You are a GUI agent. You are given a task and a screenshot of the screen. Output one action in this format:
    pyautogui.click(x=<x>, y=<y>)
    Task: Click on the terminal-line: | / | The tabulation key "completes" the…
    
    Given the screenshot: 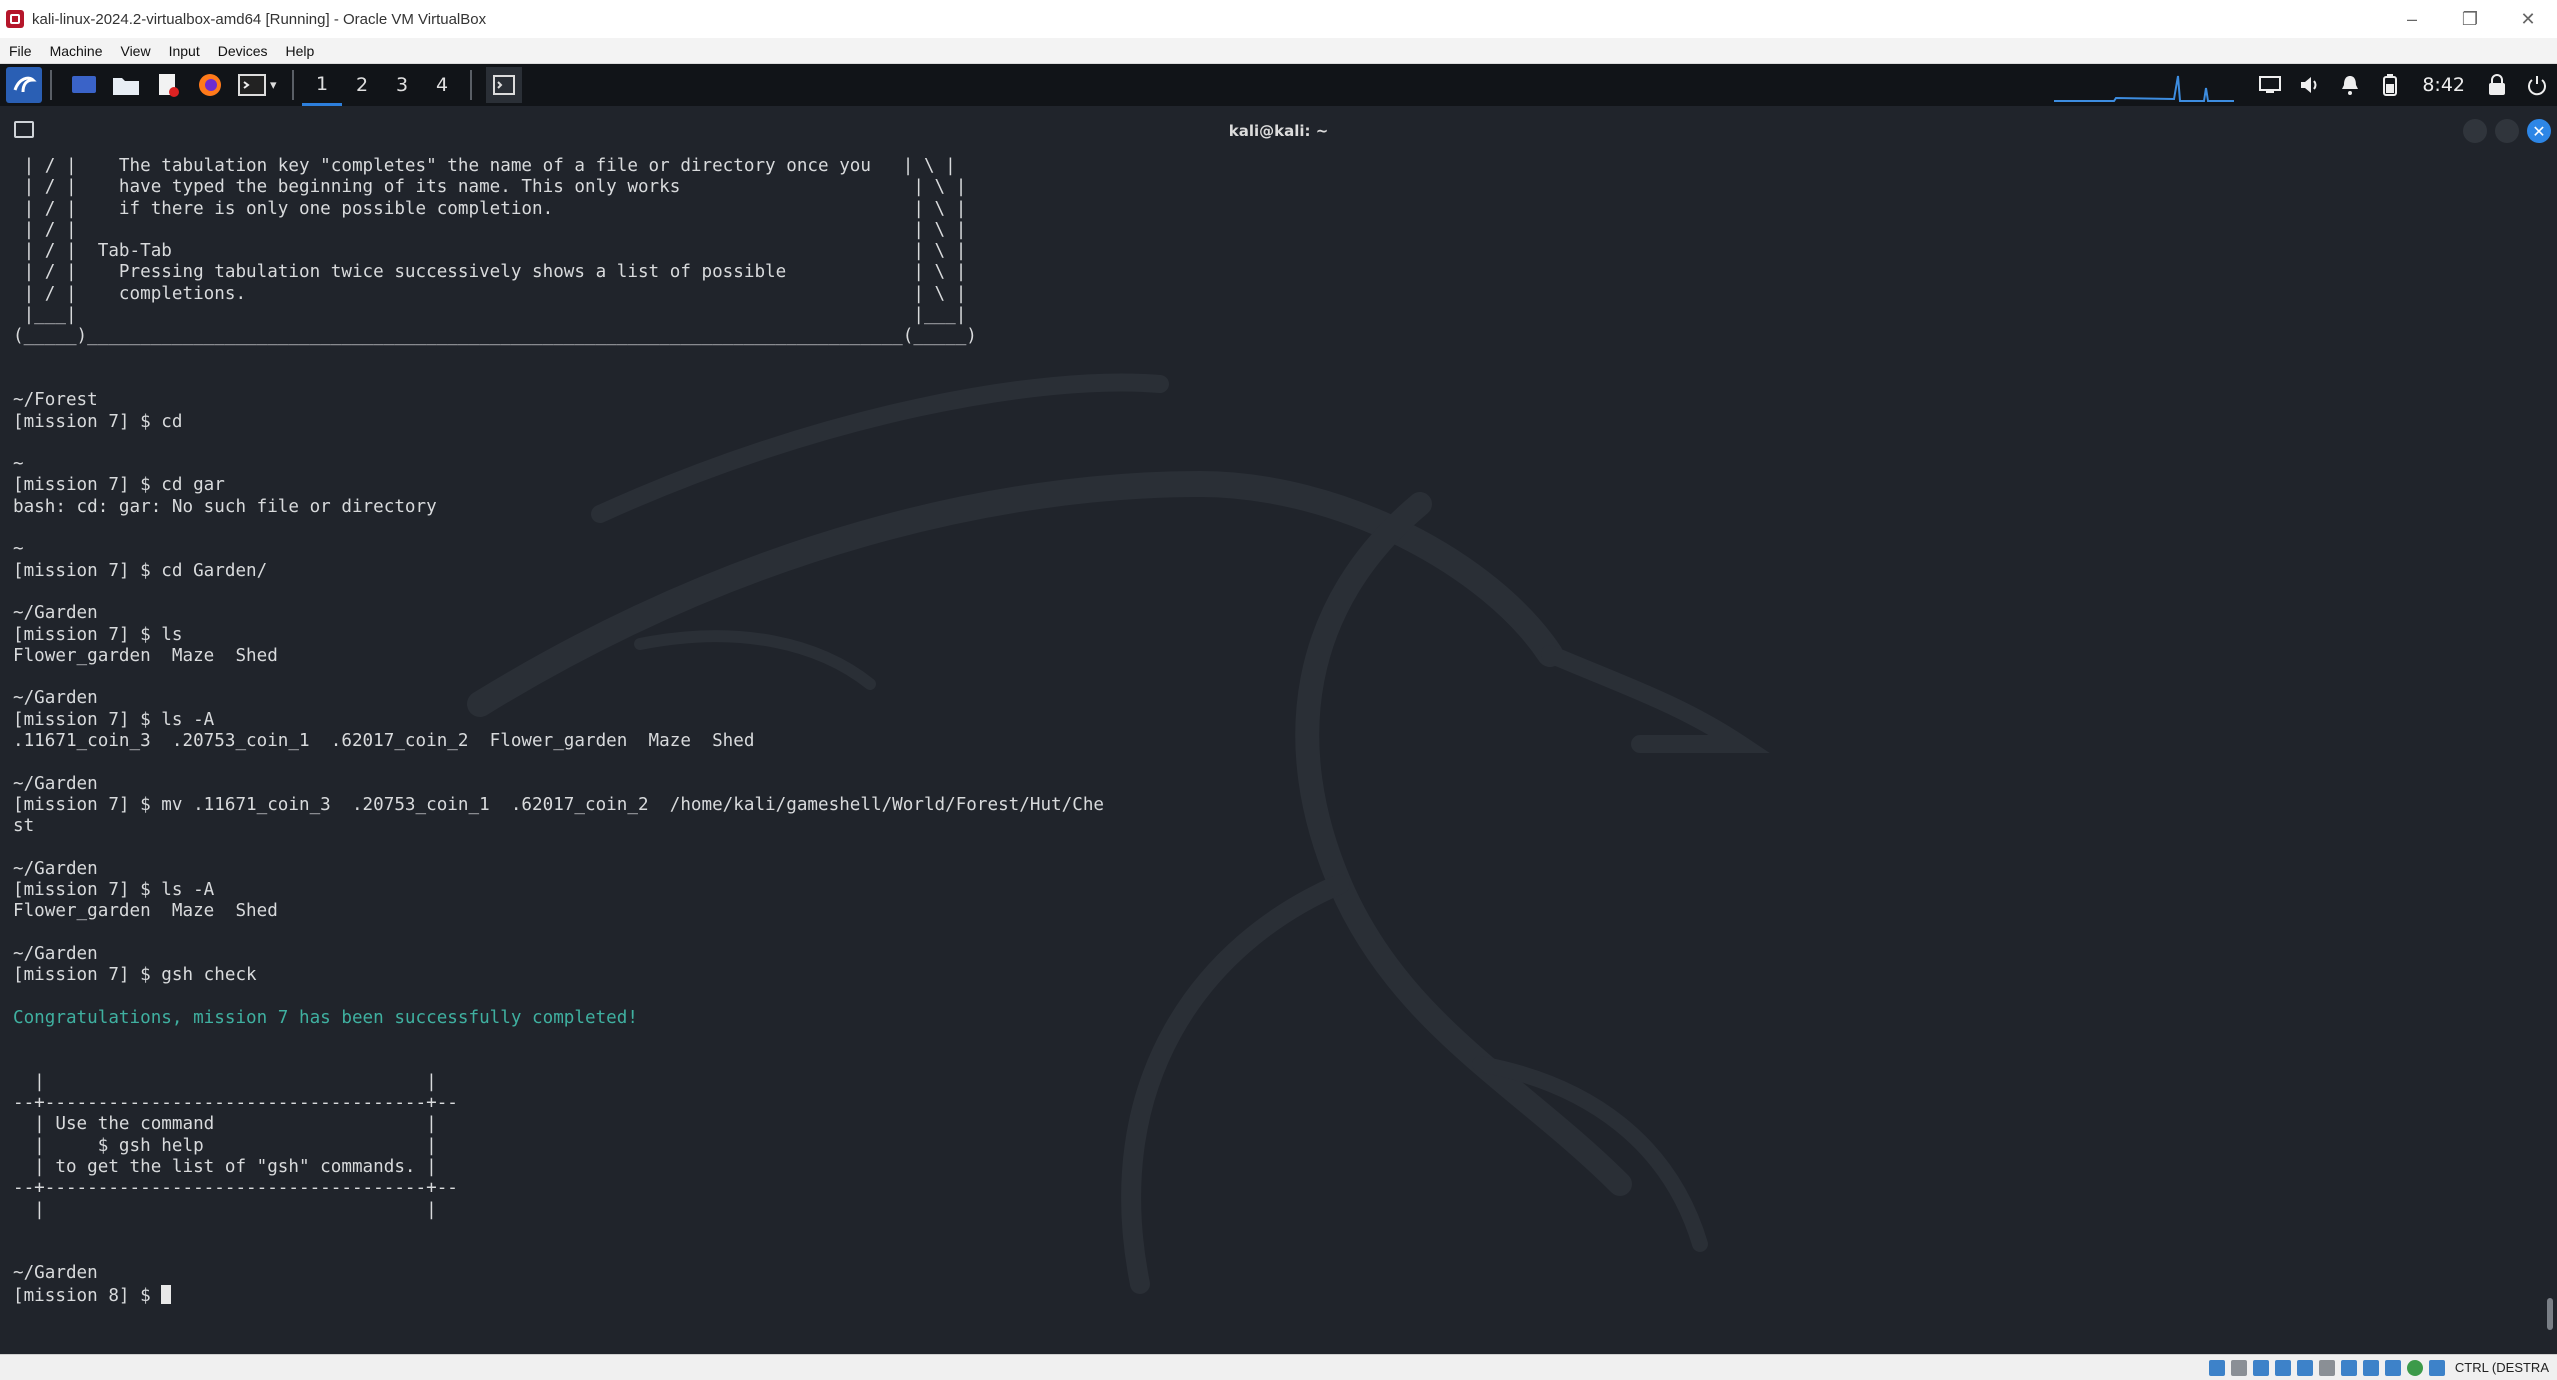 What is the action you would take?
    pyautogui.click(x=484, y=166)
    